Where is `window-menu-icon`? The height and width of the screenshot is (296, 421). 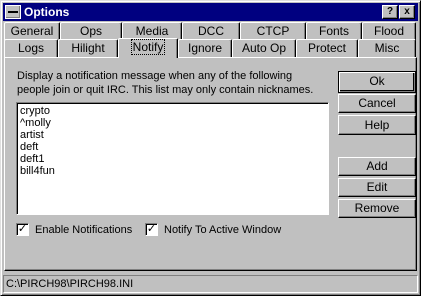 window-menu-icon is located at coordinates (13, 12).